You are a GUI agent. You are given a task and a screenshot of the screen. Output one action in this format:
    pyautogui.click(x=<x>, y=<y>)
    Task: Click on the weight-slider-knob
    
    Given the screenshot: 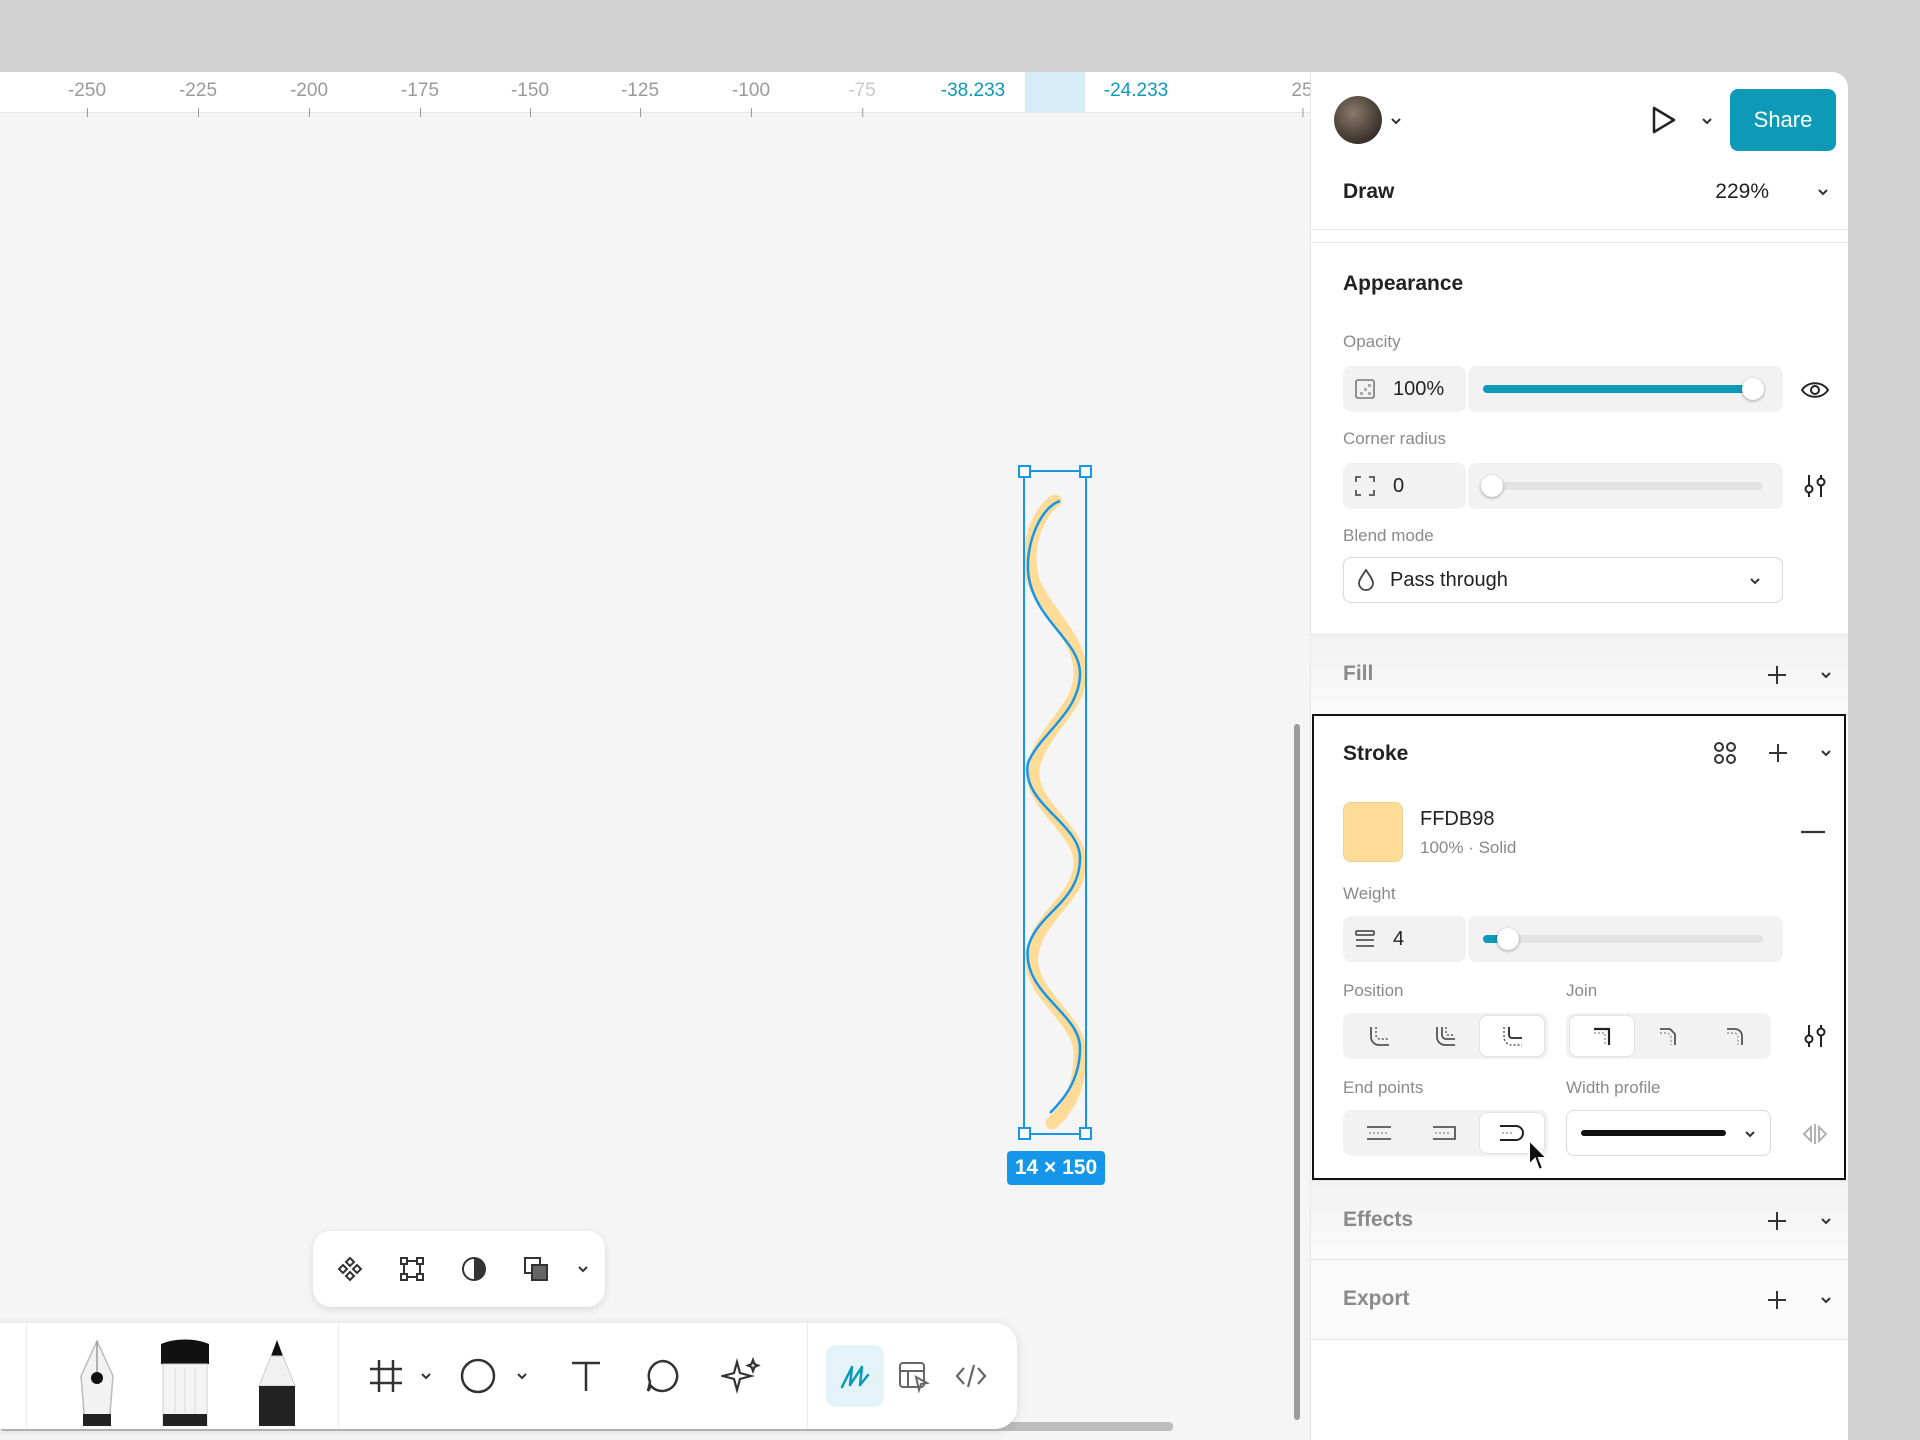 What is the action you would take?
    pyautogui.click(x=1508, y=939)
    